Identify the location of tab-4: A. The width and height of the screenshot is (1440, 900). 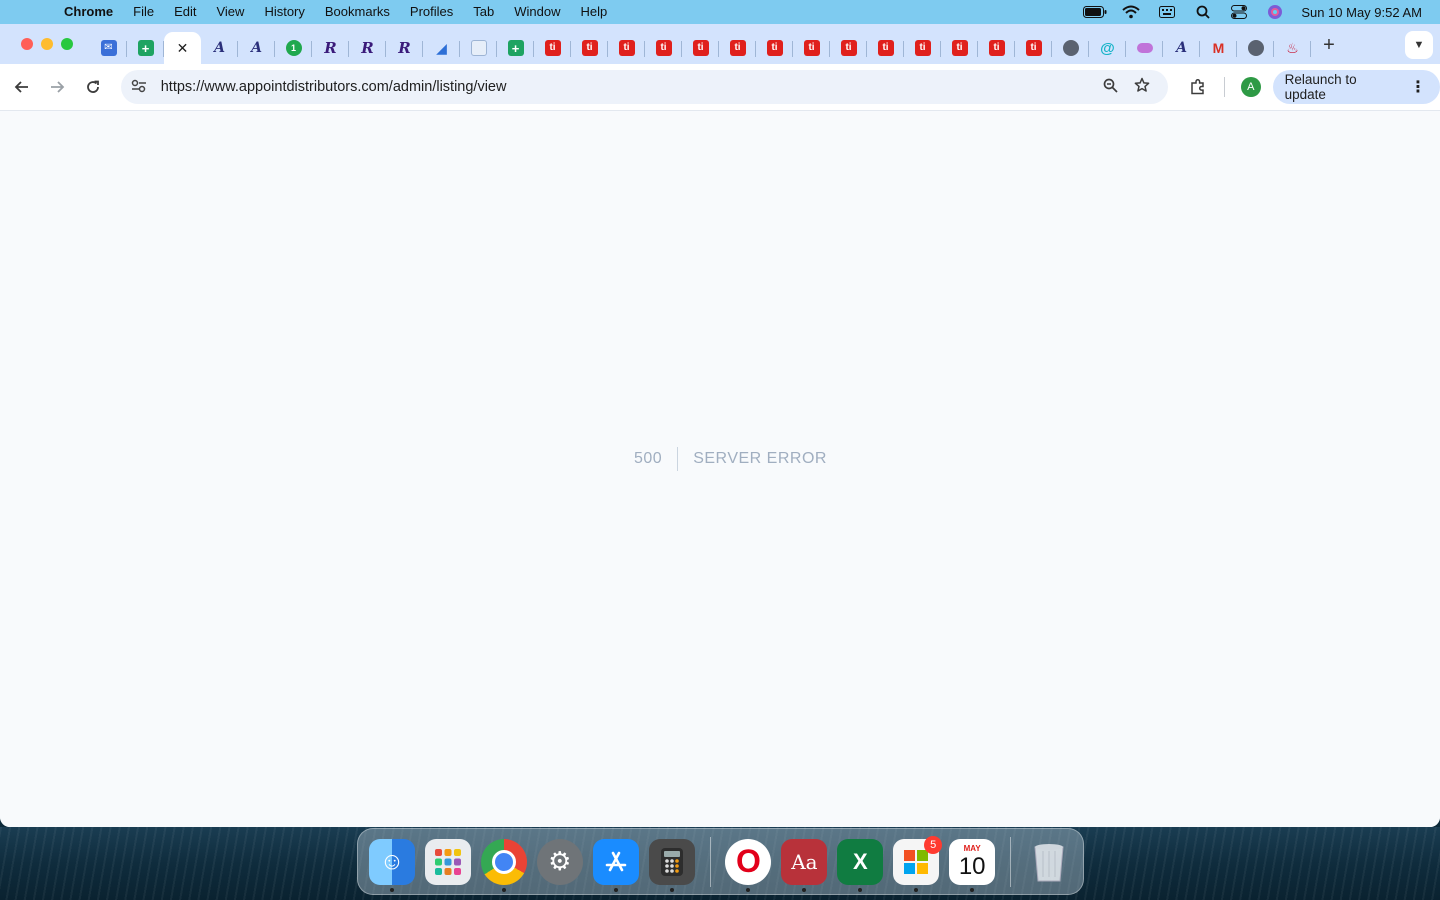
(256, 48).